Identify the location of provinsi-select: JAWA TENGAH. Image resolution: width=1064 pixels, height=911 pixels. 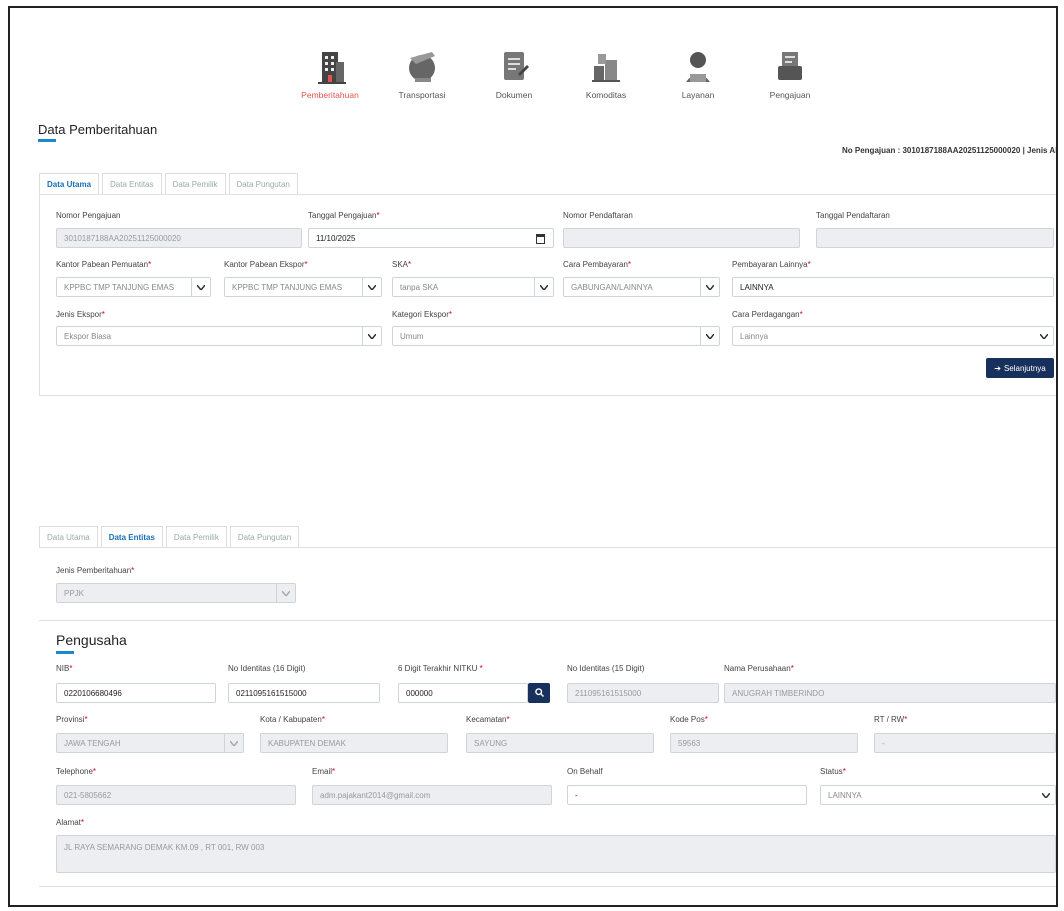
(150, 743).